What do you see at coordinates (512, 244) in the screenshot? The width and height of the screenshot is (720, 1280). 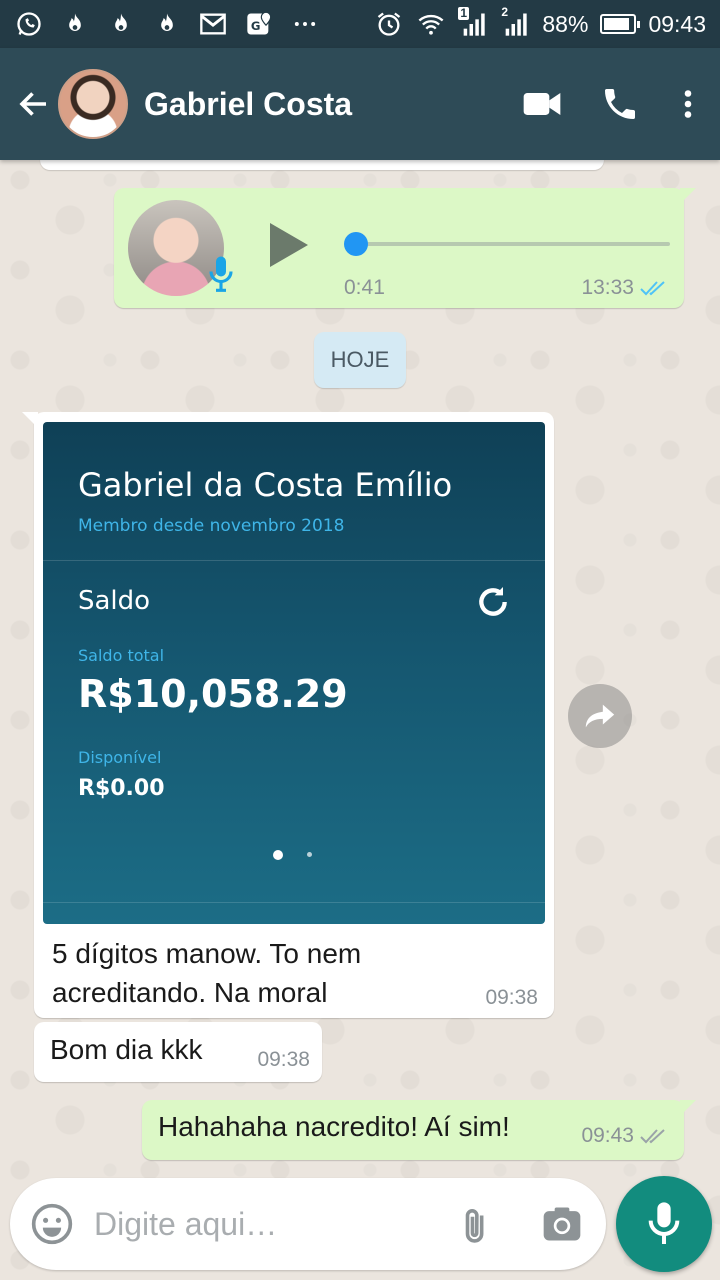 I see `audio-progress-track` at bounding box center [512, 244].